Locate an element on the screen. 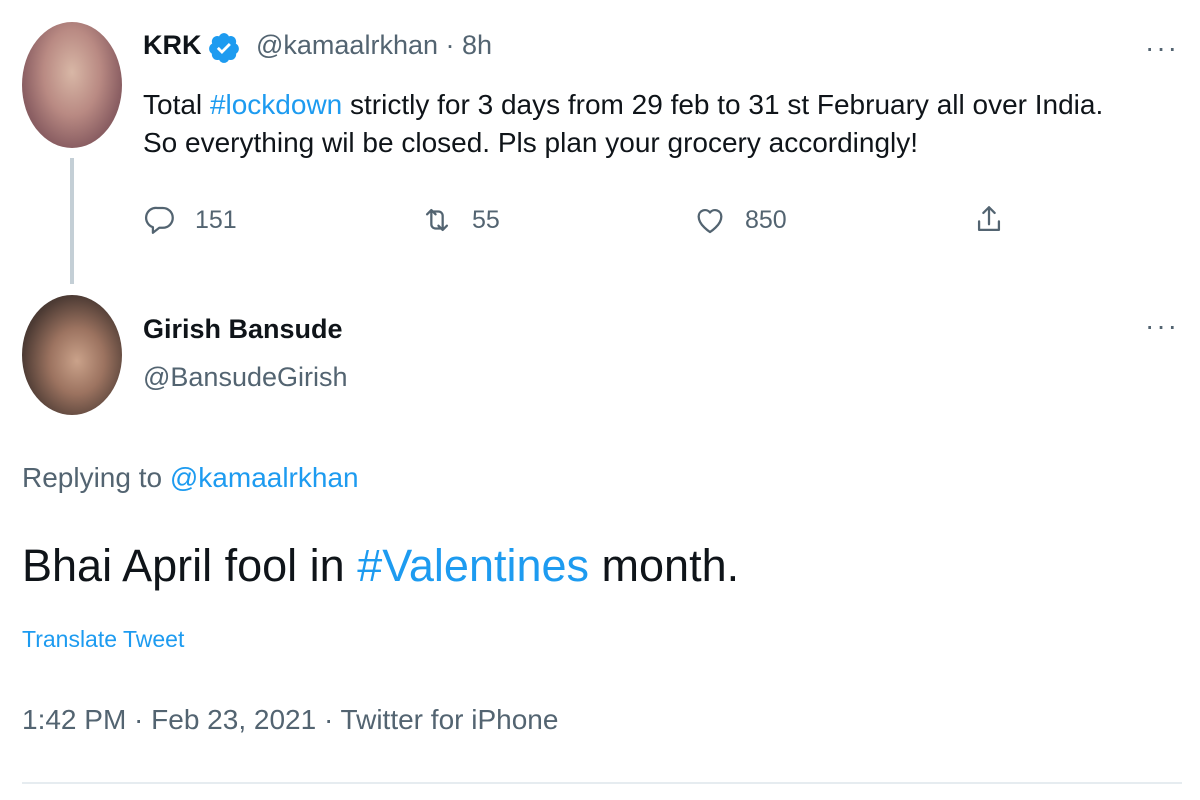 This screenshot has height=800, width=1200. share-button is located at coordinates (989, 220).